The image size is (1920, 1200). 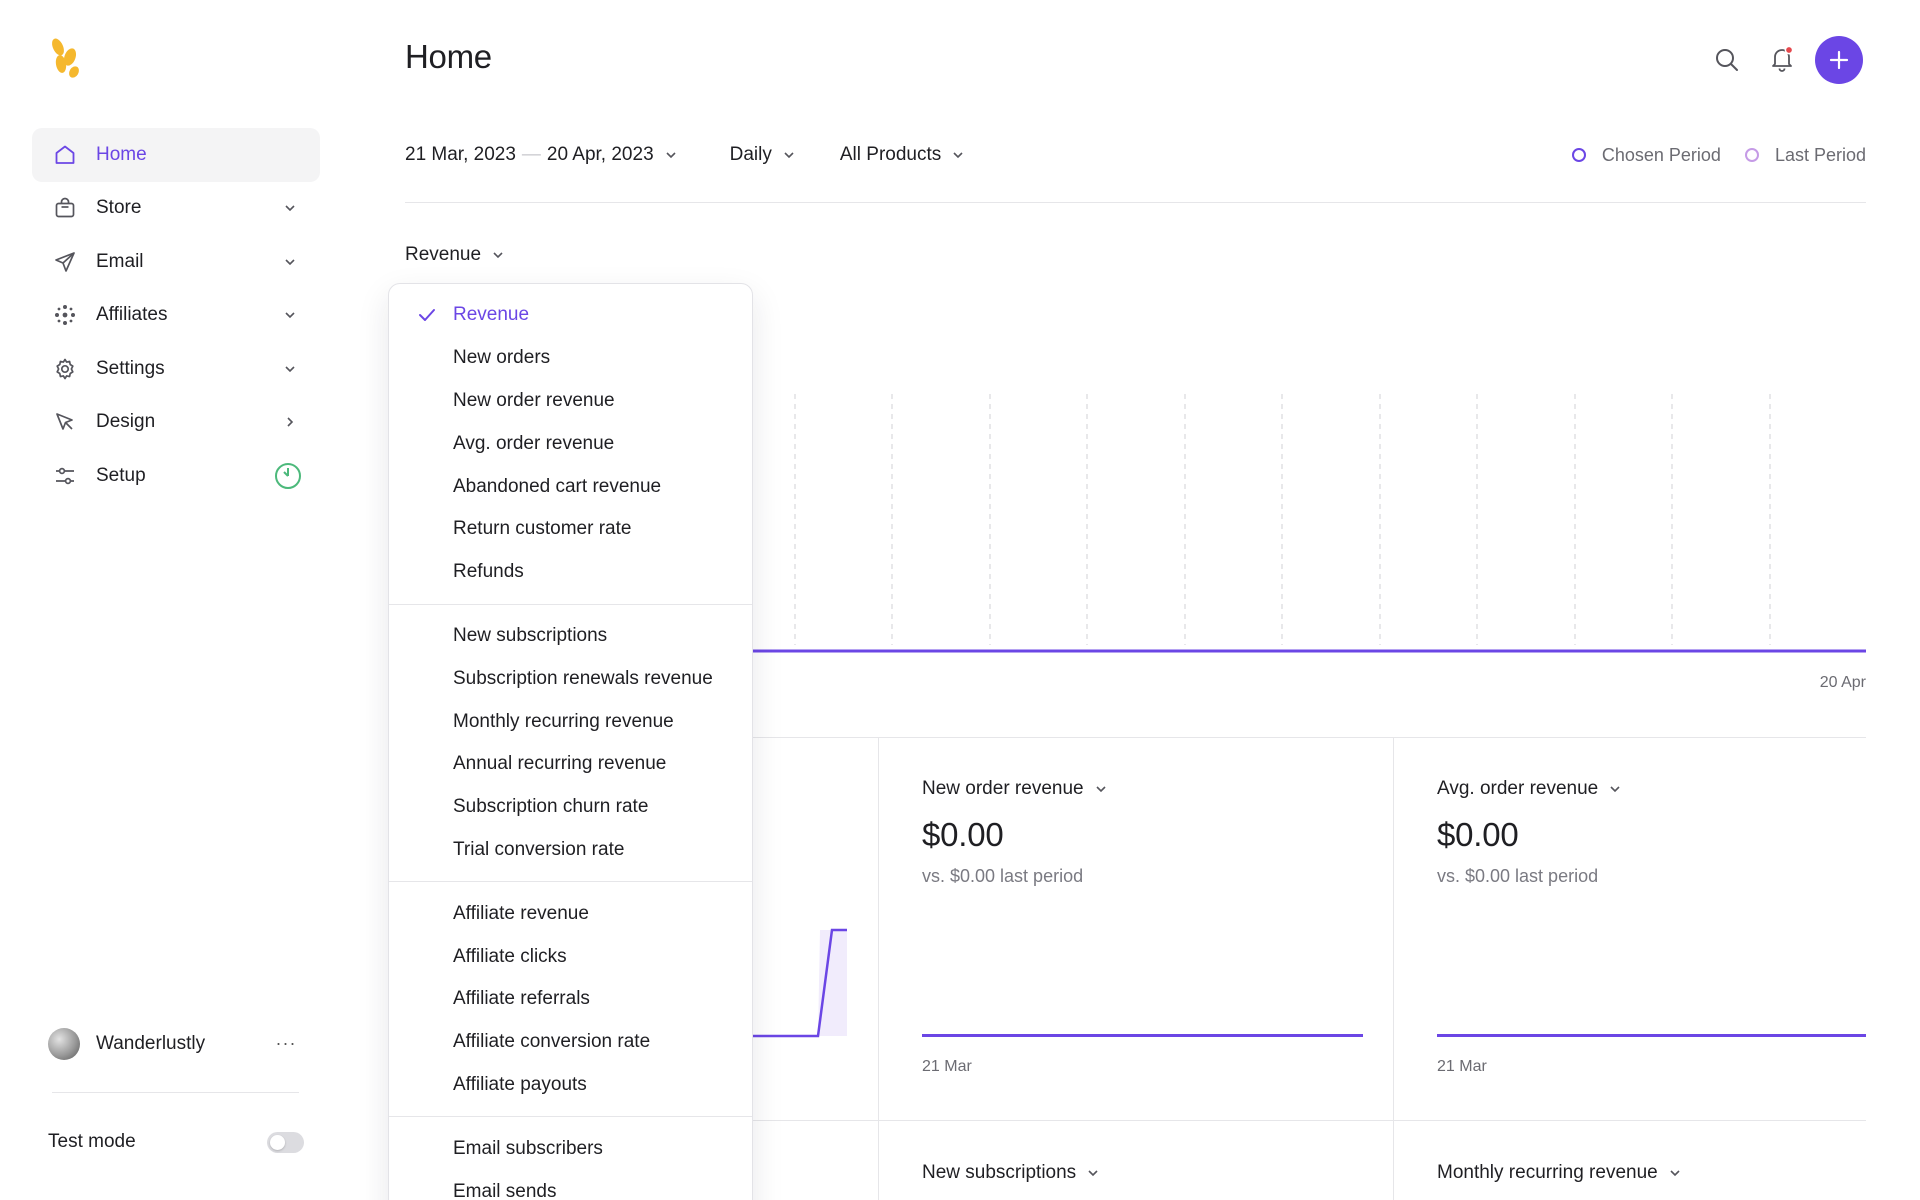 I want to click on card-chart-line, so click(x=1142, y=1035).